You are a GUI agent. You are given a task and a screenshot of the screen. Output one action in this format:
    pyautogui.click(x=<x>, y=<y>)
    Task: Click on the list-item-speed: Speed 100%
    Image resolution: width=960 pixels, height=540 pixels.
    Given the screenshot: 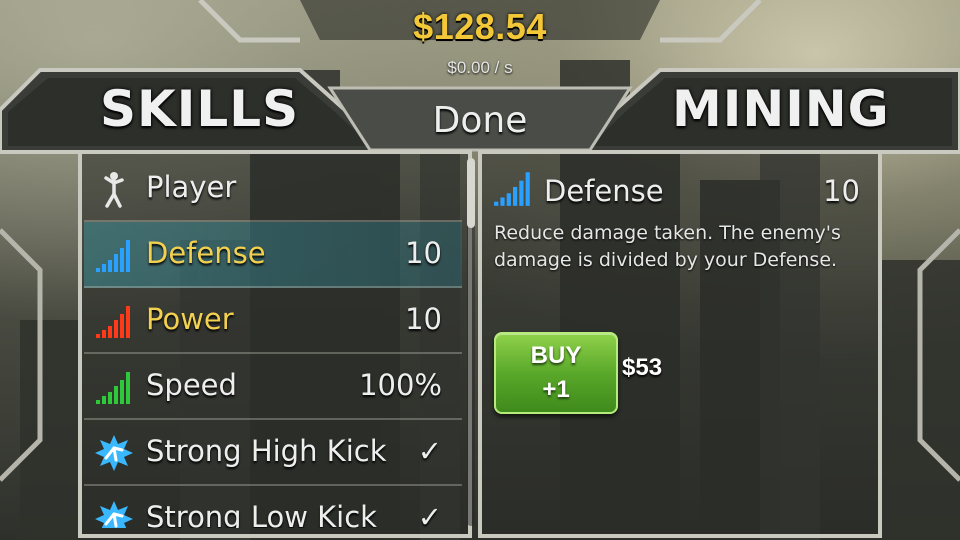 What is the action you would take?
    pyautogui.click(x=273, y=387)
    